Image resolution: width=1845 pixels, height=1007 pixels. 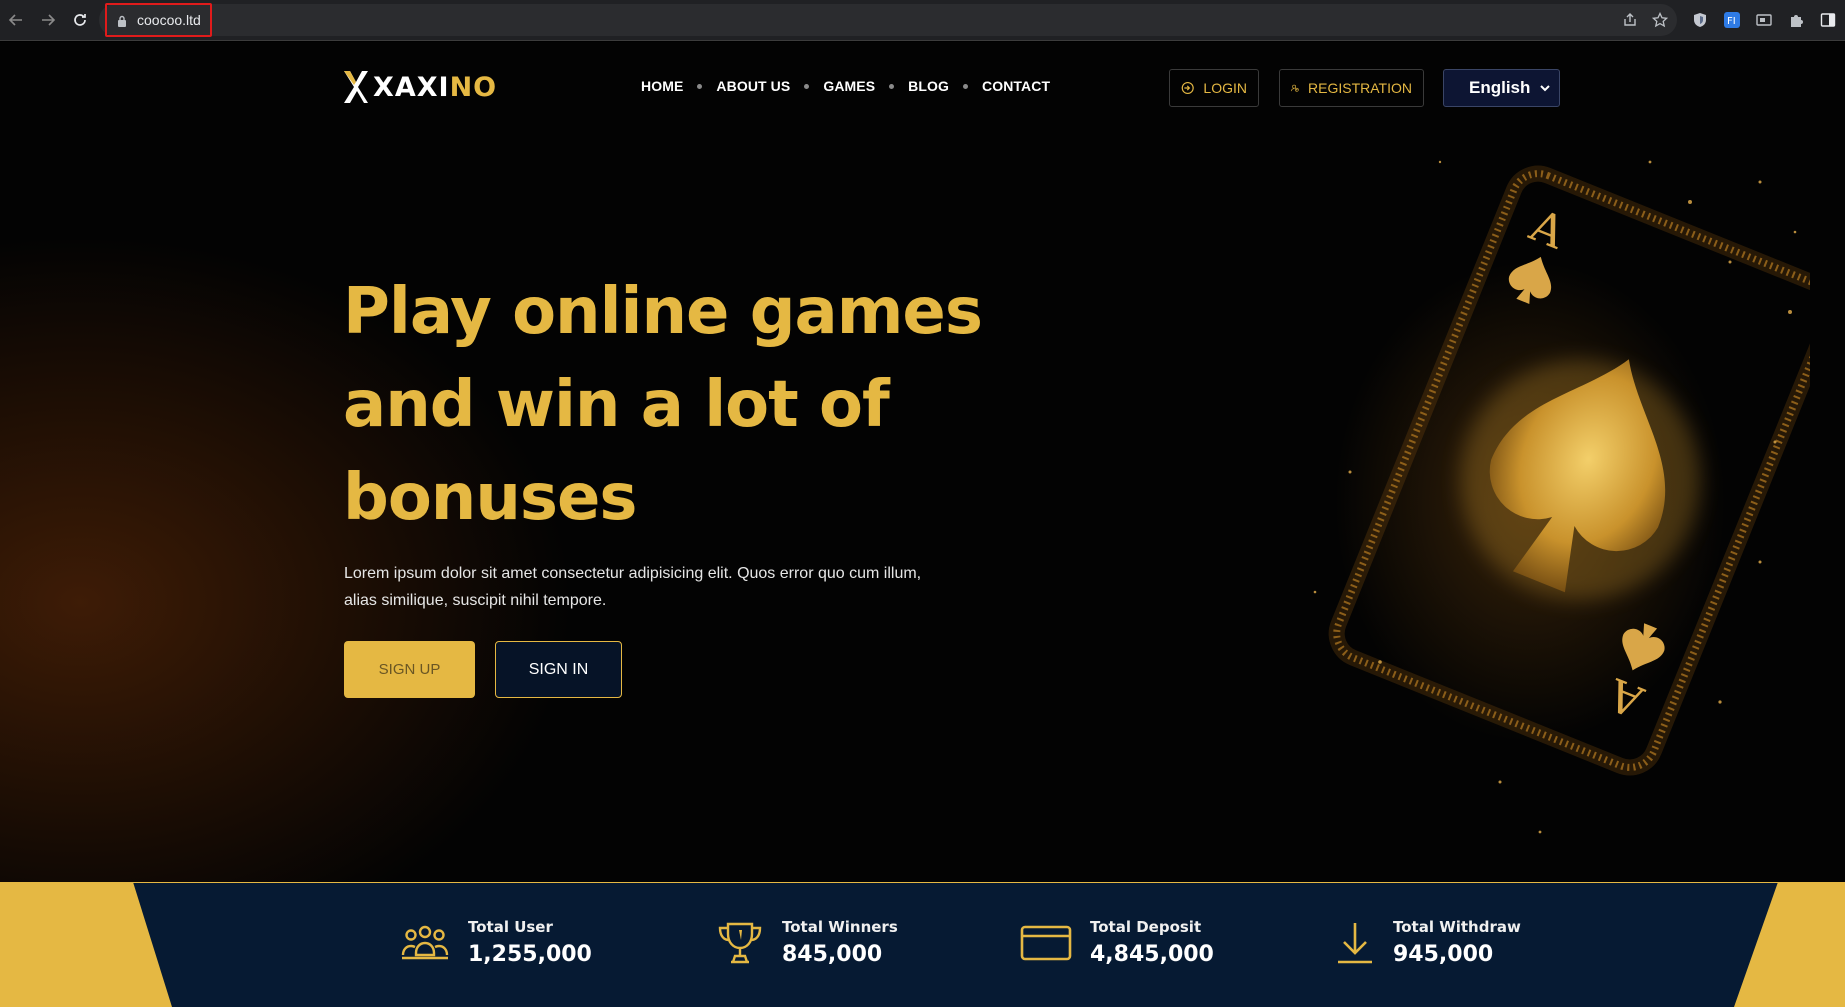 I want to click on svg-text: FI, so click(x=1731, y=21).